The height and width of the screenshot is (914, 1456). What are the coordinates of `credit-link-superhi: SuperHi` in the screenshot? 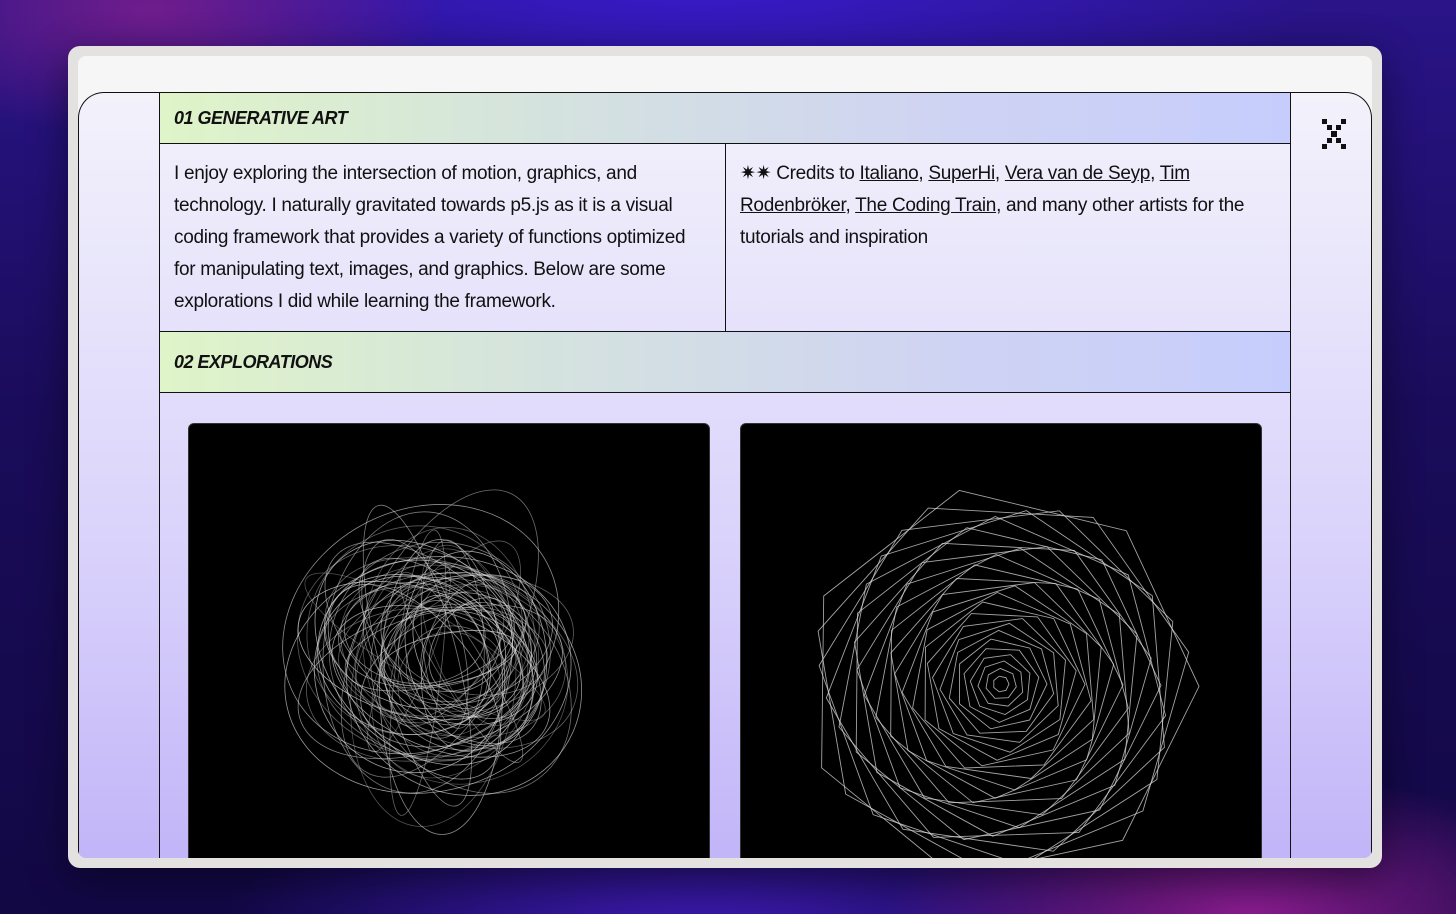 It's located at (961, 173).